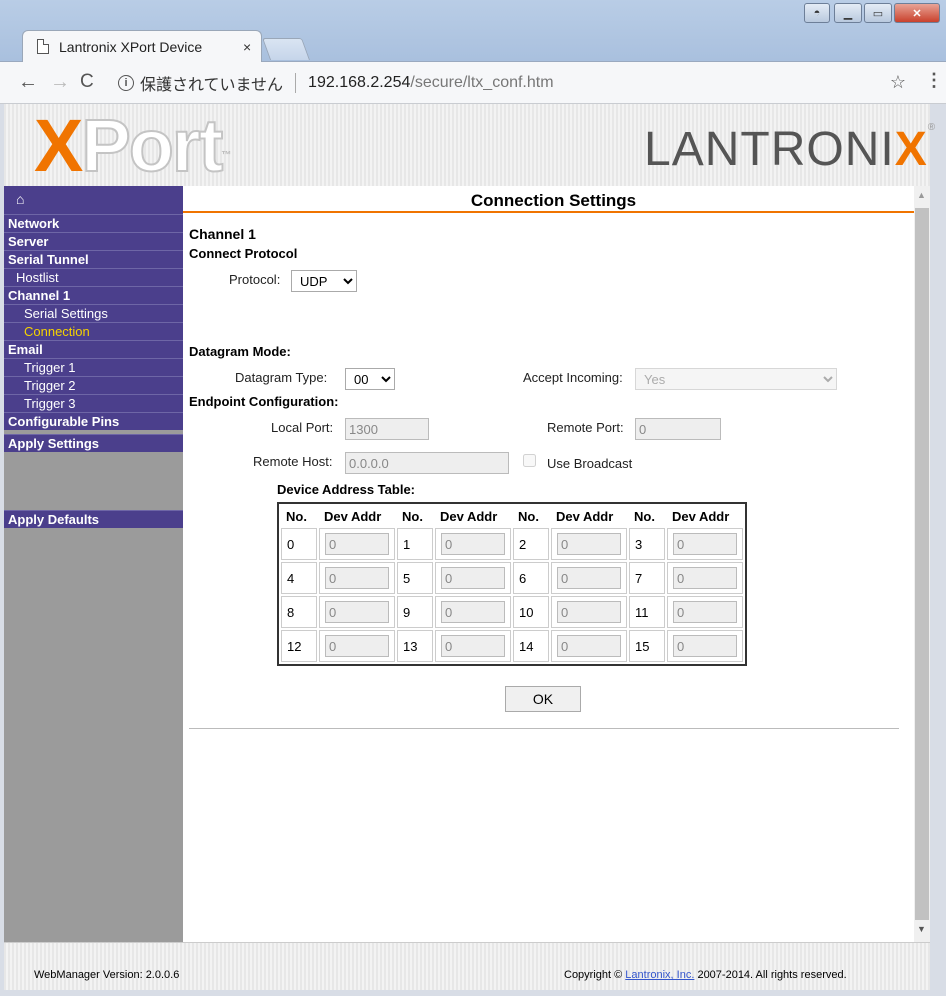 This screenshot has height=996, width=946. What do you see at coordinates (60, 82) in the screenshot?
I see `forward-icon: →` at bounding box center [60, 82].